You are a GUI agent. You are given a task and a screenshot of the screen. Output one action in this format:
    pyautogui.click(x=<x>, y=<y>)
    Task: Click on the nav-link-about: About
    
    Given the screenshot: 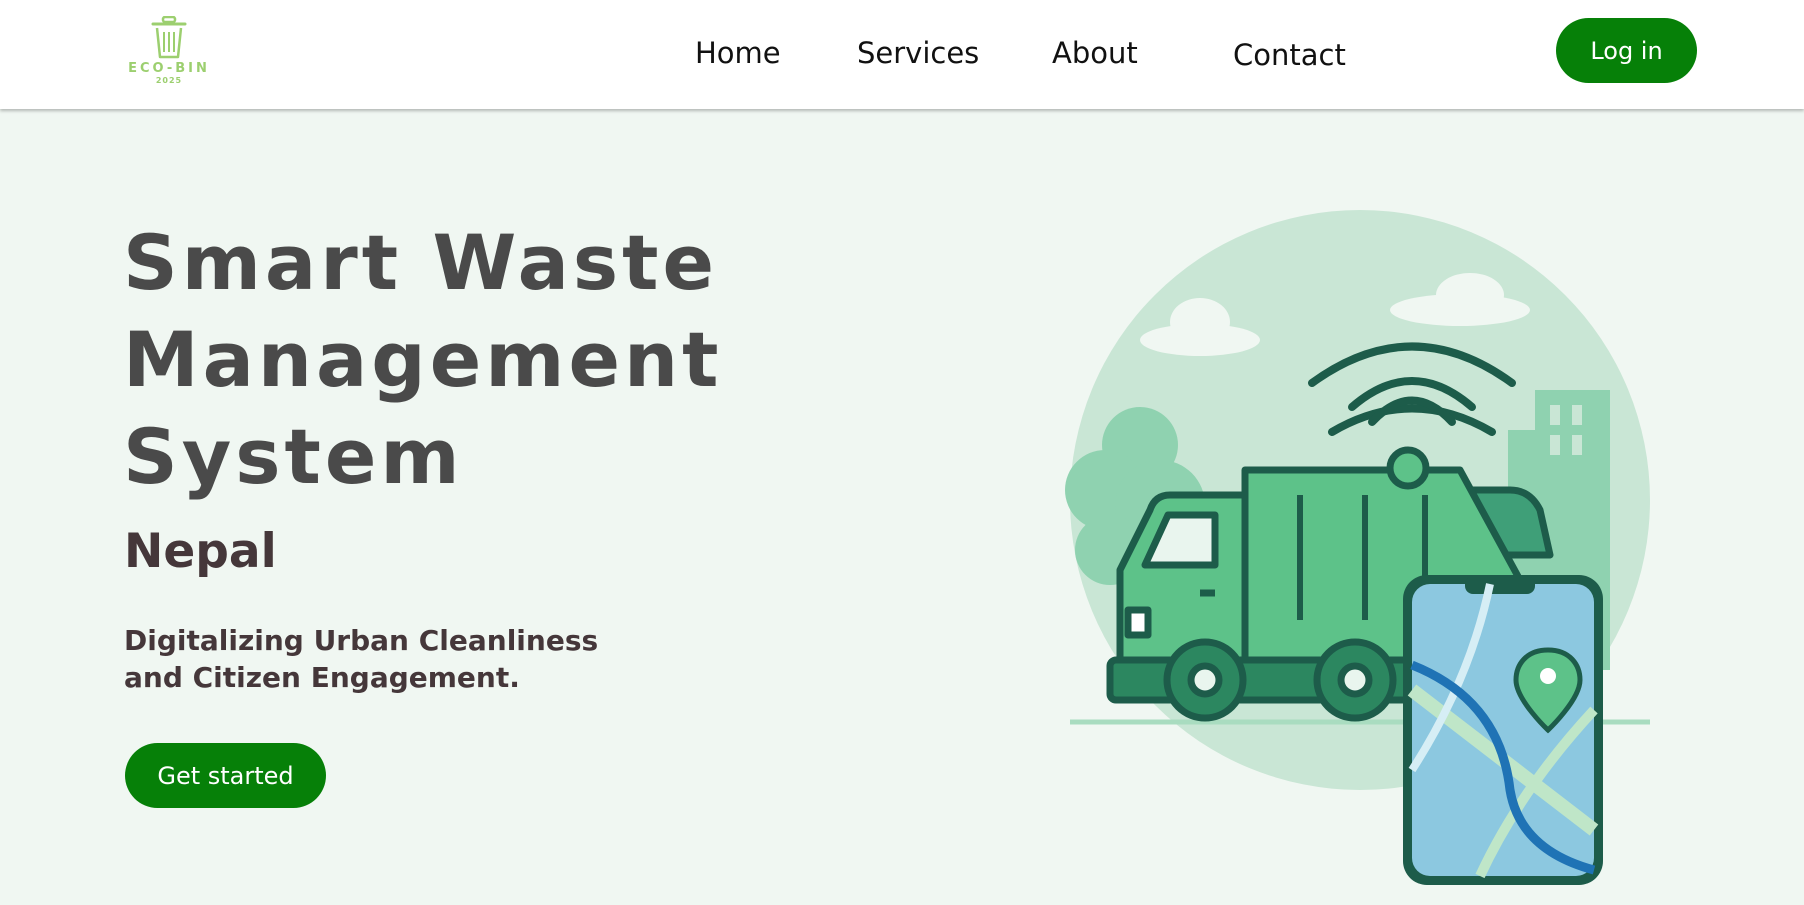 What is the action you would take?
    pyautogui.click(x=1095, y=53)
    